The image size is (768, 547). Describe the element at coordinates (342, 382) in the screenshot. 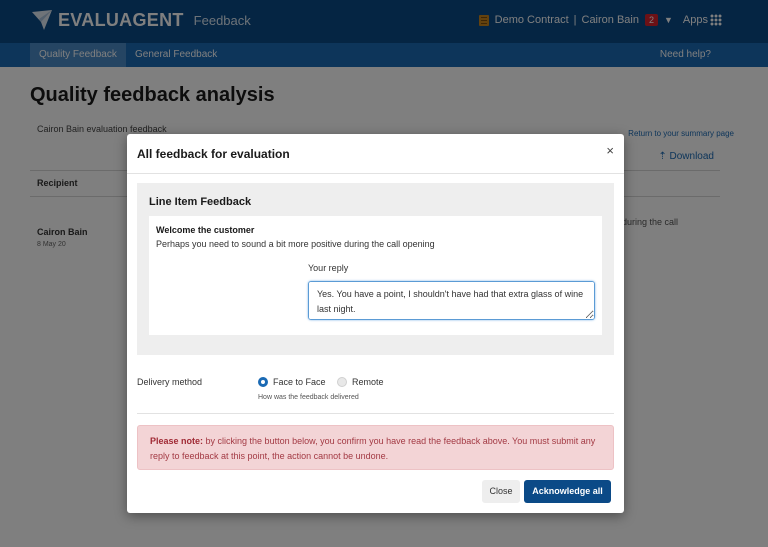

I see `radio-unselected-icon` at that location.